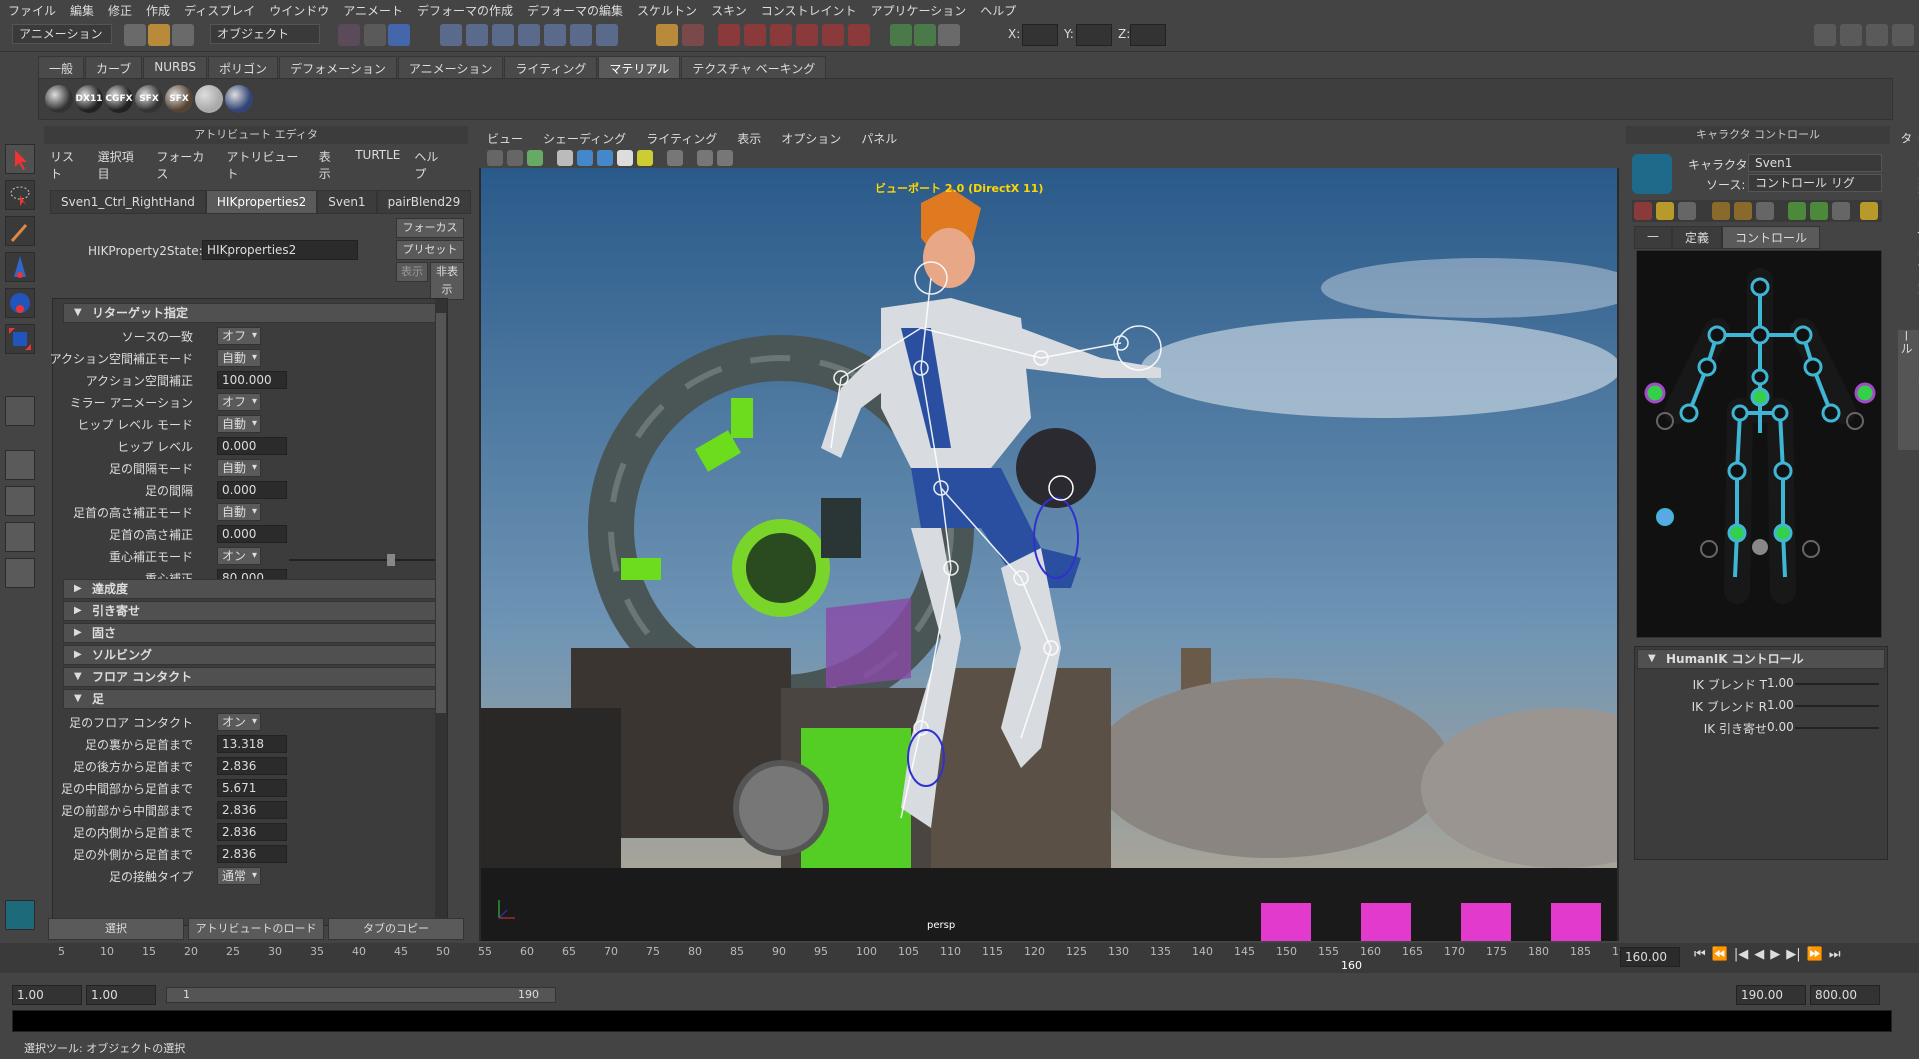 This screenshot has height=1059, width=1919. I want to click on menu-item-9: スケルトン, so click(667, 10).